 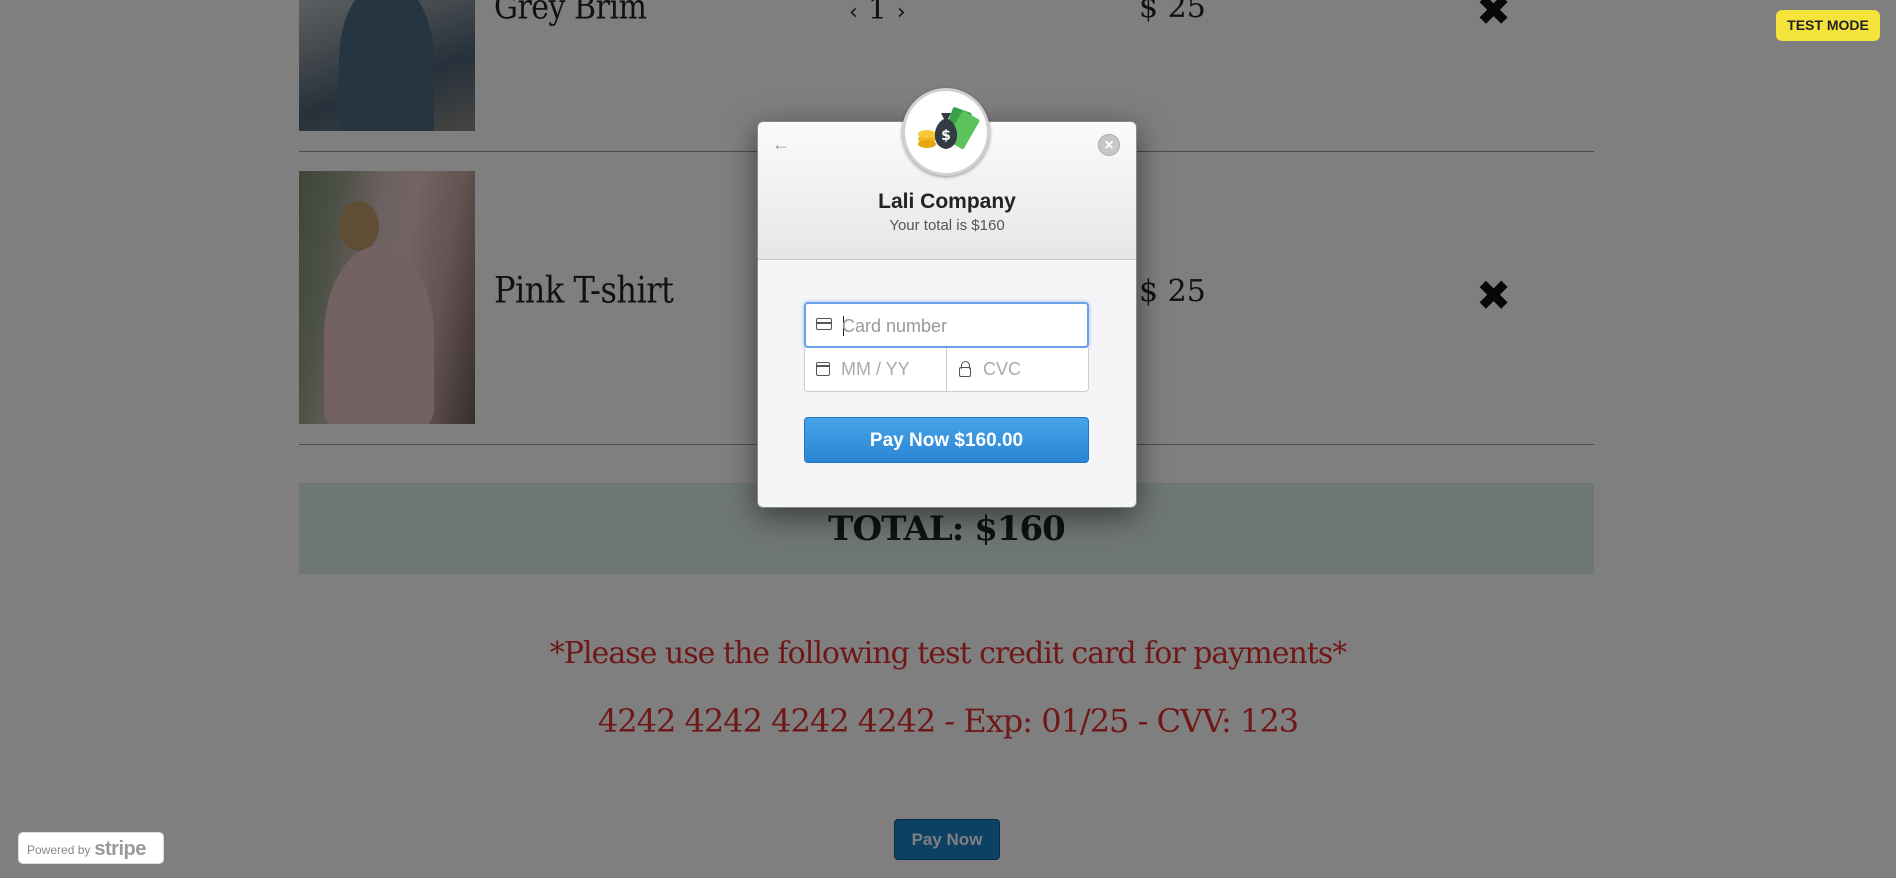 What do you see at coordinates (1828, 25) in the screenshot?
I see `test-mode-badge: TEST MODE` at bounding box center [1828, 25].